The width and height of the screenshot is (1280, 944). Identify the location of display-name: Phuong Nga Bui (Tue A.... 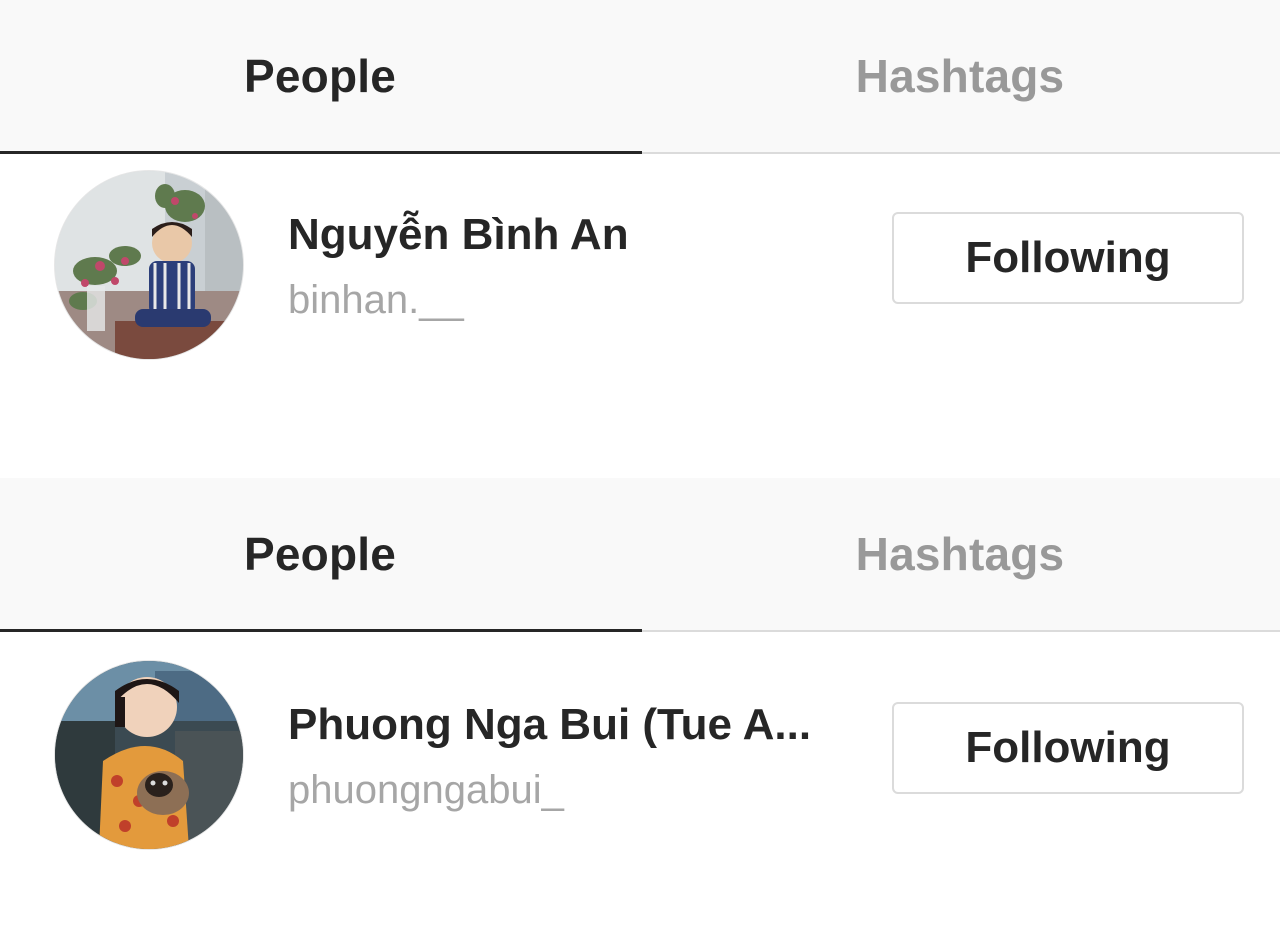
(549, 725).